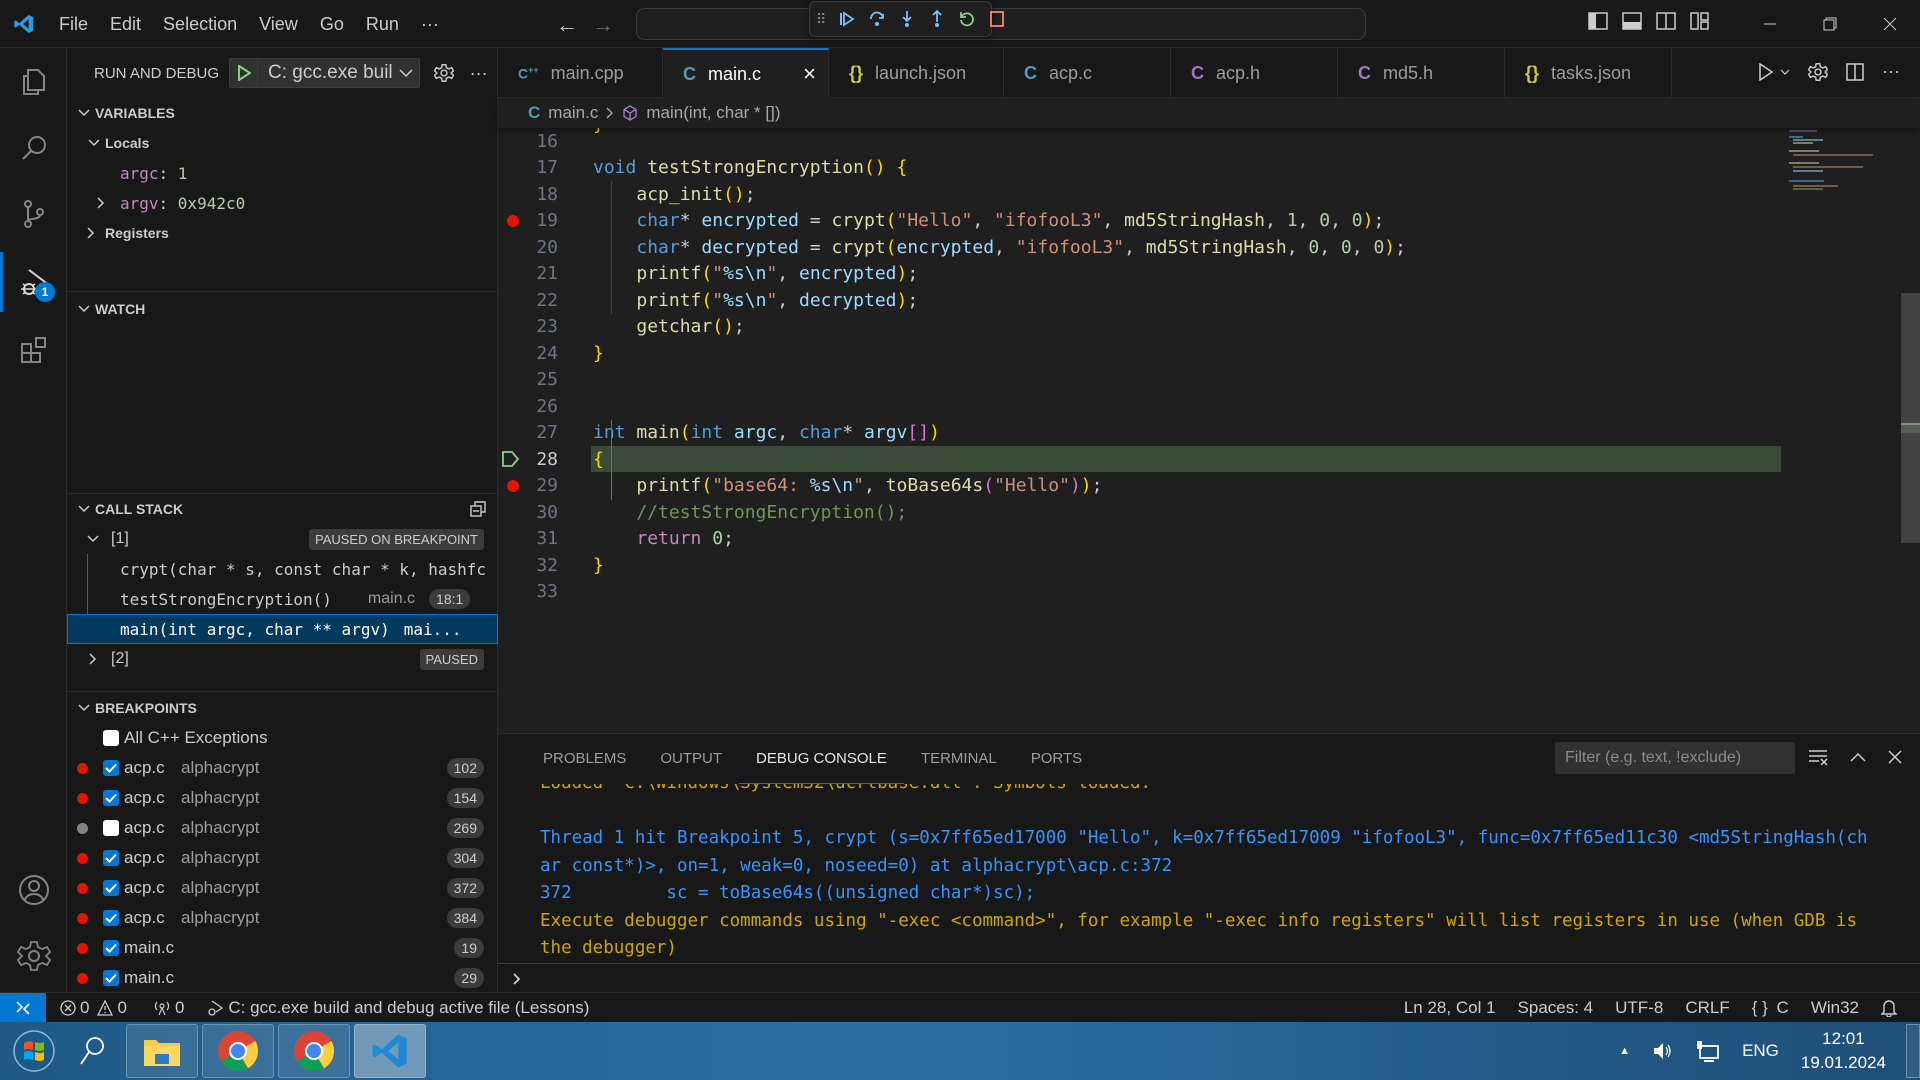 The width and height of the screenshot is (1920, 1080). What do you see at coordinates (33, 214) in the screenshot?
I see `source-control-icon` at bounding box center [33, 214].